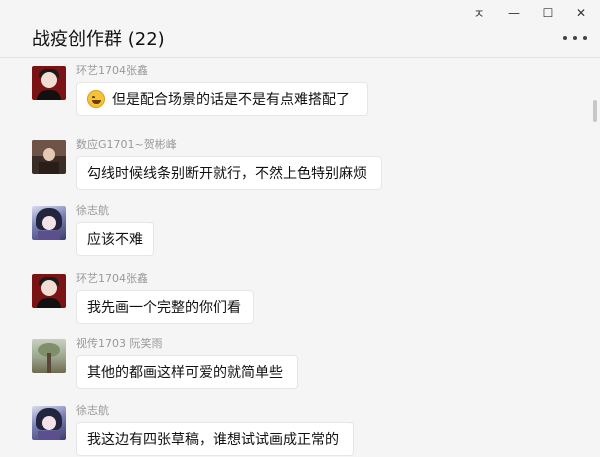 This screenshot has width=600, height=457. What do you see at coordinates (126, 144) in the screenshot?
I see `sender-name: 数应G1701~贺彬峰` at bounding box center [126, 144].